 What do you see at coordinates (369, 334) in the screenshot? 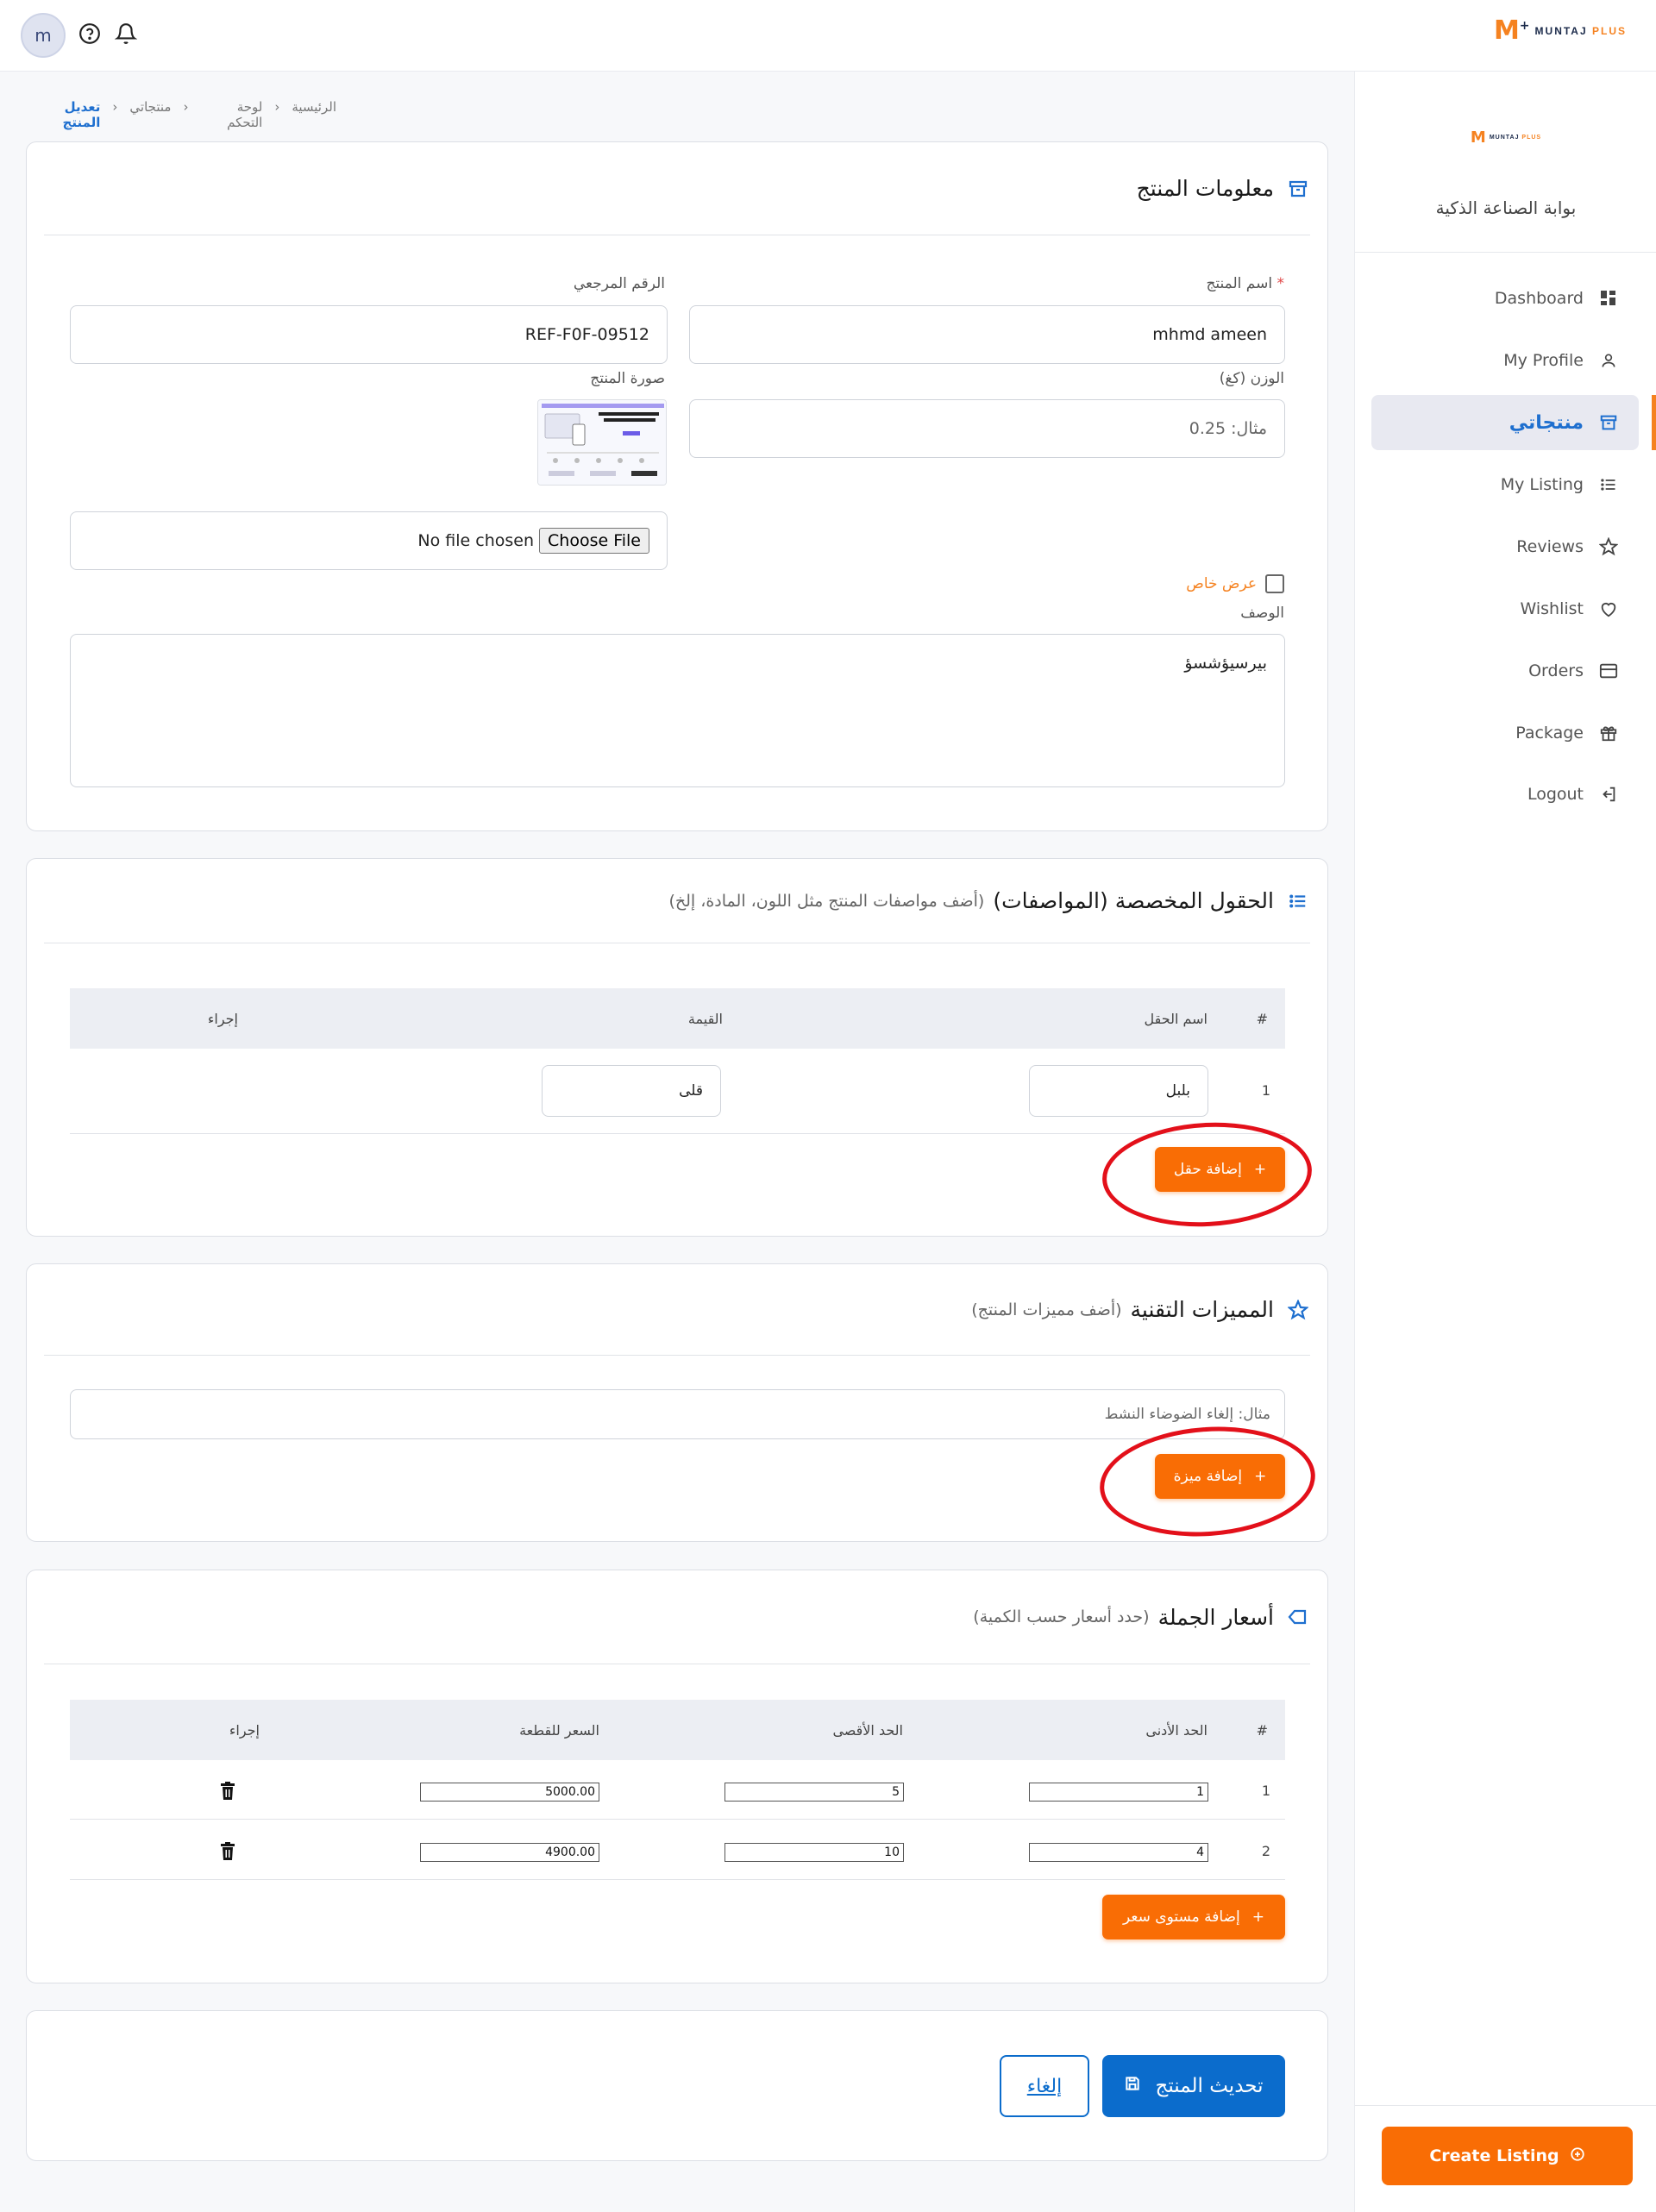
I see `reference-input: REF-F0F-09512` at bounding box center [369, 334].